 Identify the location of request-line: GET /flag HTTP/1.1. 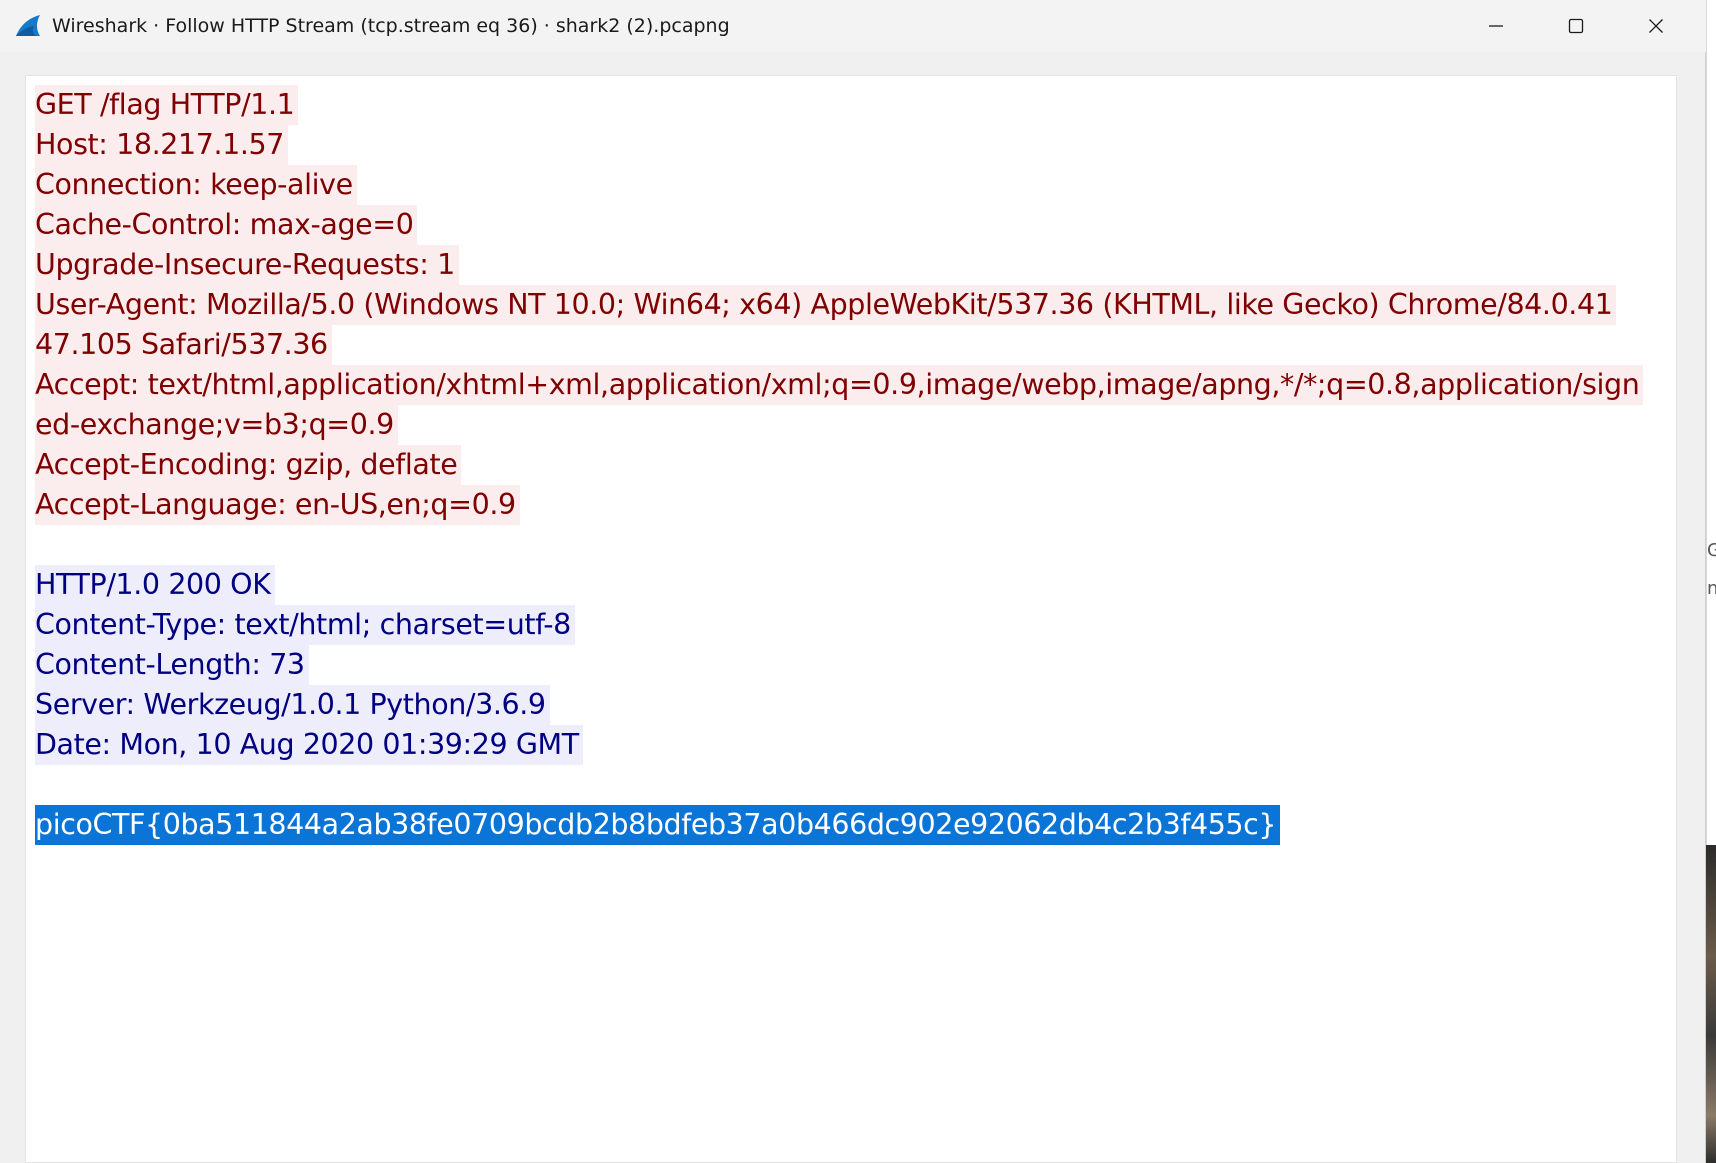
(855, 105).